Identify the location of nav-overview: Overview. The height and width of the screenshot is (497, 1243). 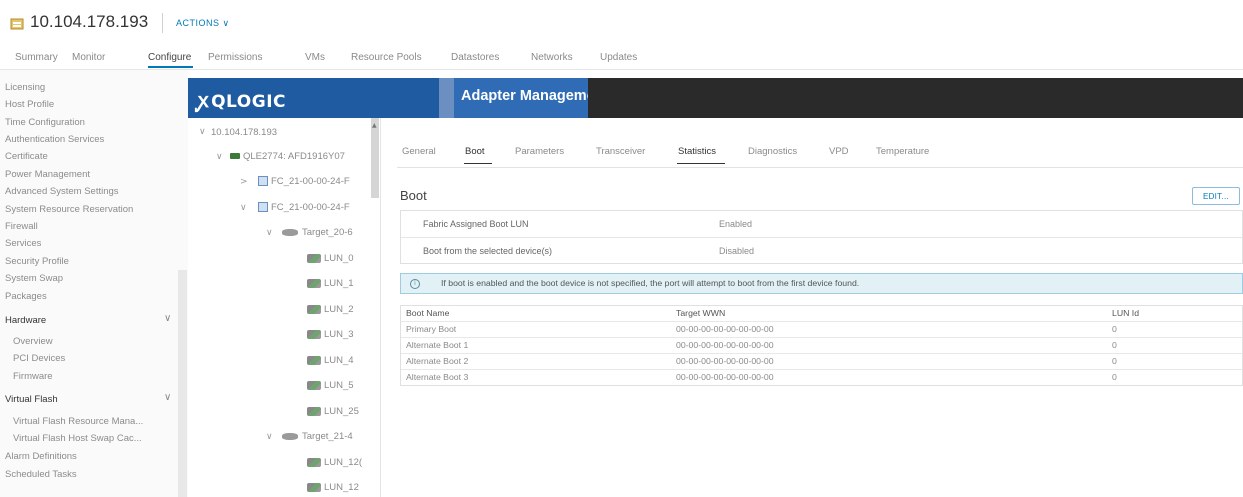
(33, 341).